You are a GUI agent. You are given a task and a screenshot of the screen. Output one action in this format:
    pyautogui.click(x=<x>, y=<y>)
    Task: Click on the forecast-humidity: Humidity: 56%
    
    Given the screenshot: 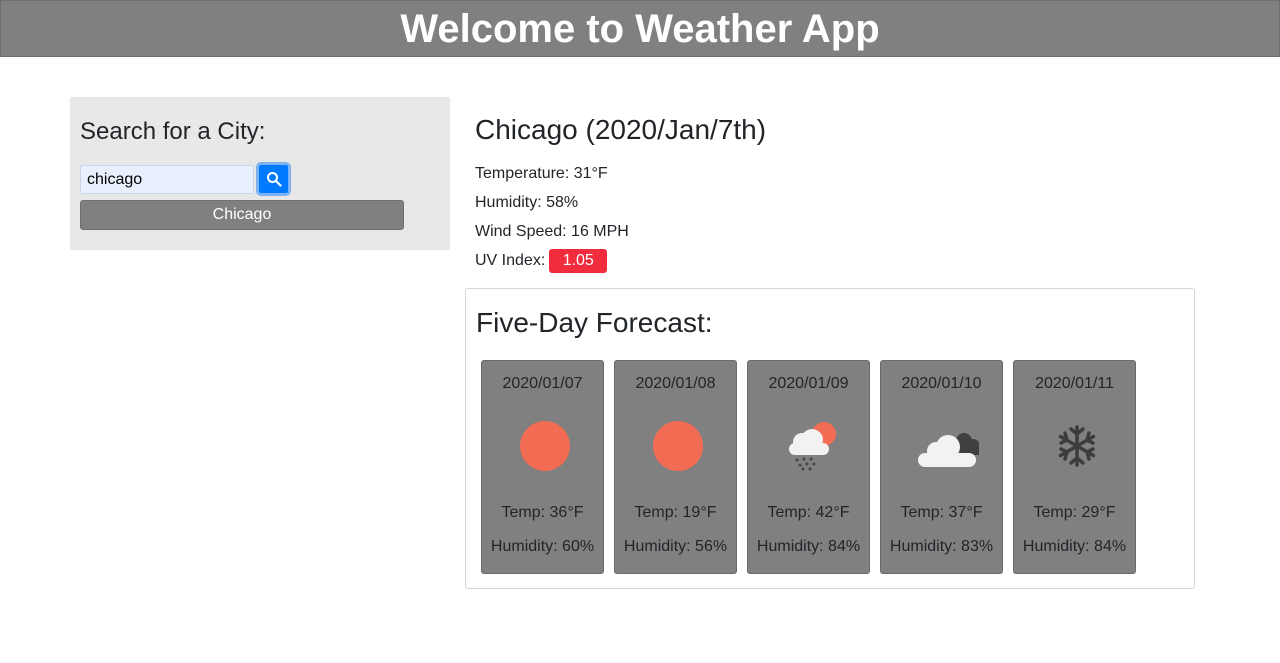 What is the action you would take?
    pyautogui.click(x=675, y=546)
    